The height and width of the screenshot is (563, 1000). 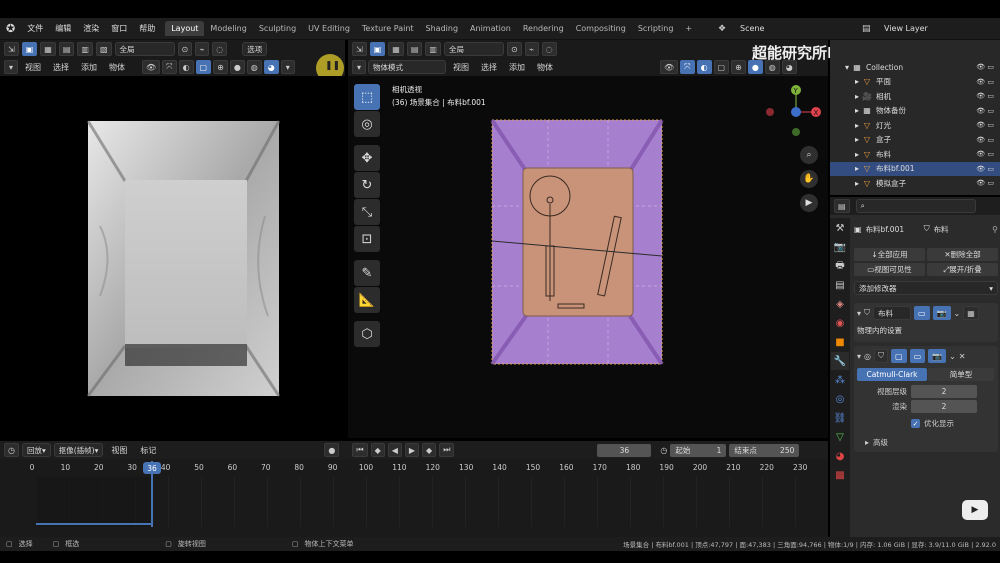 I want to click on overlay-icon: ◐, so click(x=704, y=67).